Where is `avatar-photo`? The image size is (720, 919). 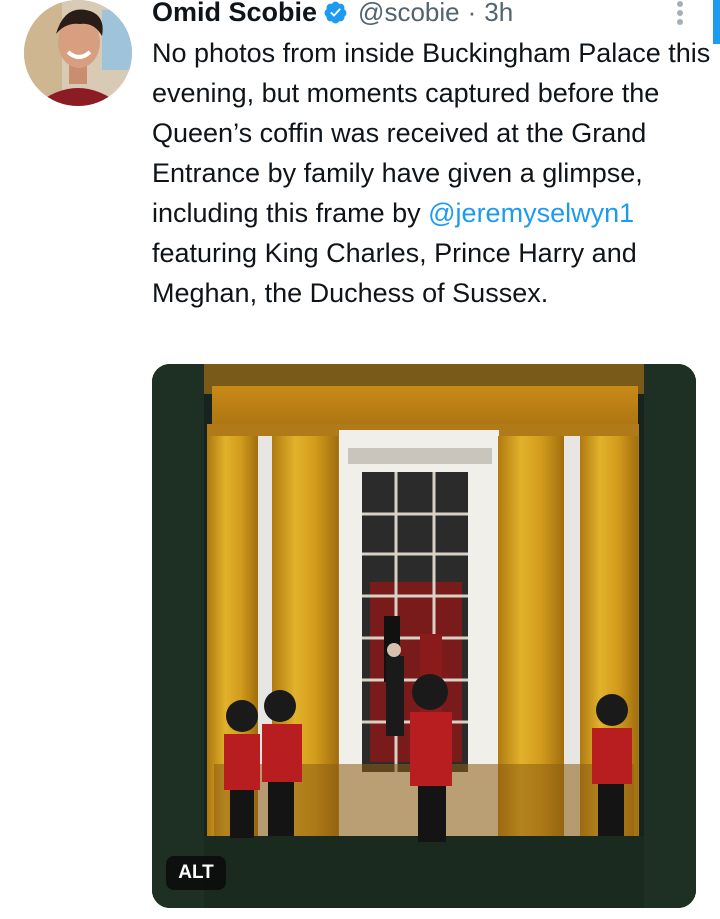 avatar-photo is located at coordinates (78, 53).